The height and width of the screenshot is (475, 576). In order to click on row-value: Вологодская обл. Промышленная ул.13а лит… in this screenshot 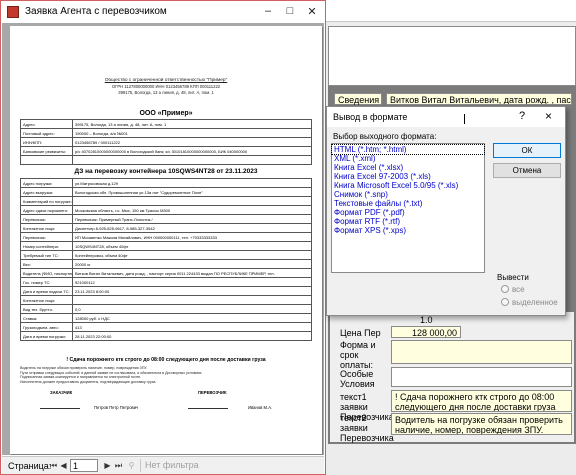, I will do `click(192, 192)`.